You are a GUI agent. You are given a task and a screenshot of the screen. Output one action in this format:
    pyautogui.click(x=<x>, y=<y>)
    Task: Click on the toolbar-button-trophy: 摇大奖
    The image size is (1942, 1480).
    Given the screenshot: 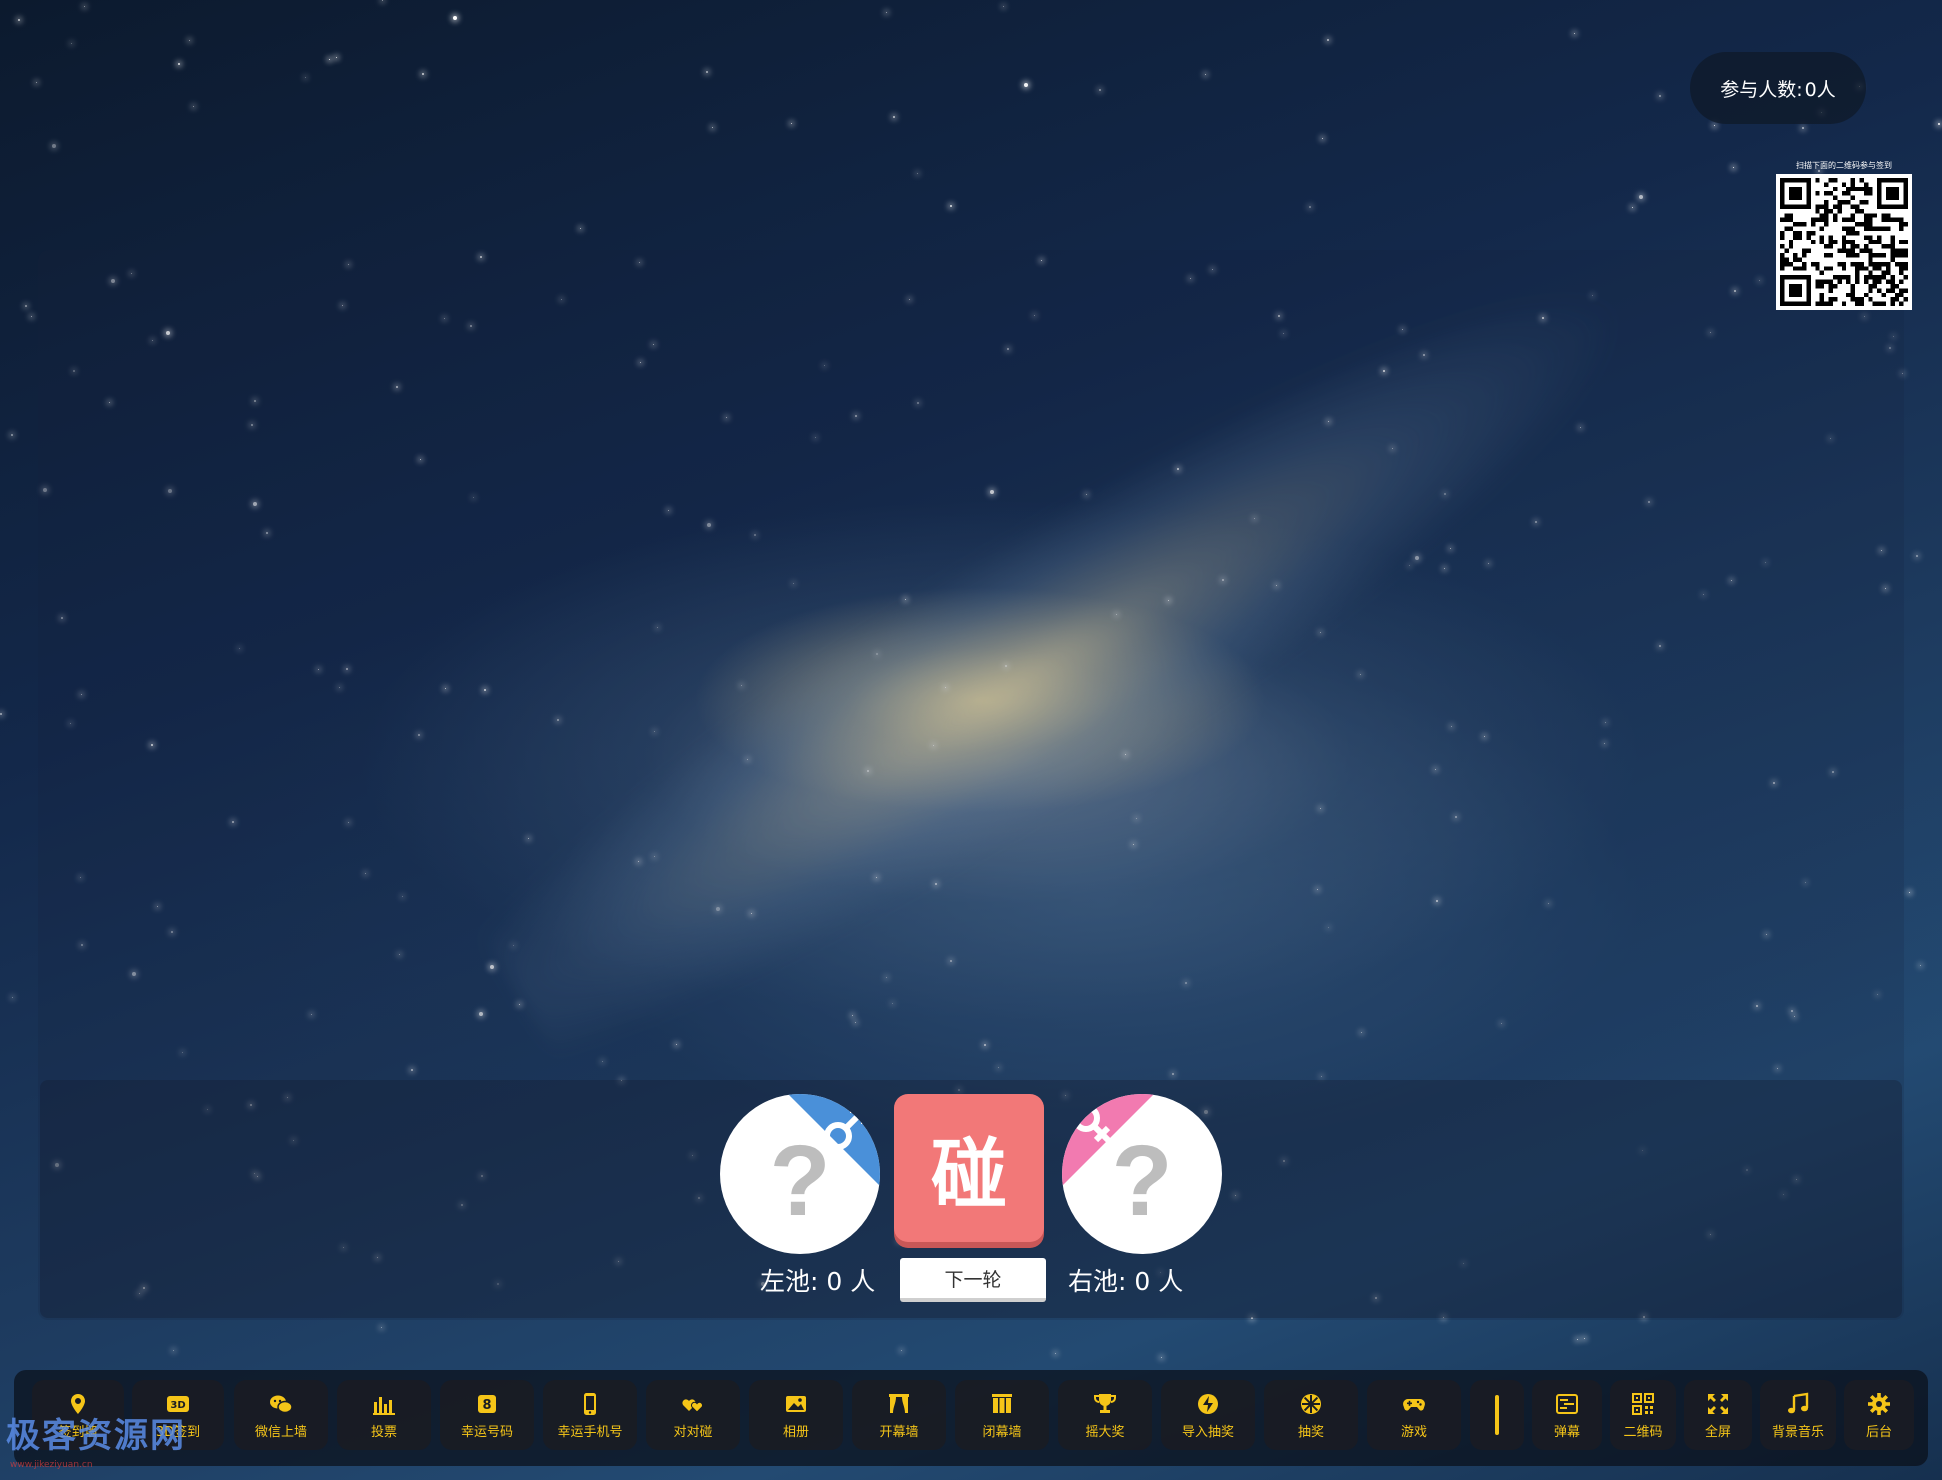 What is the action you would take?
    pyautogui.click(x=1105, y=1415)
    